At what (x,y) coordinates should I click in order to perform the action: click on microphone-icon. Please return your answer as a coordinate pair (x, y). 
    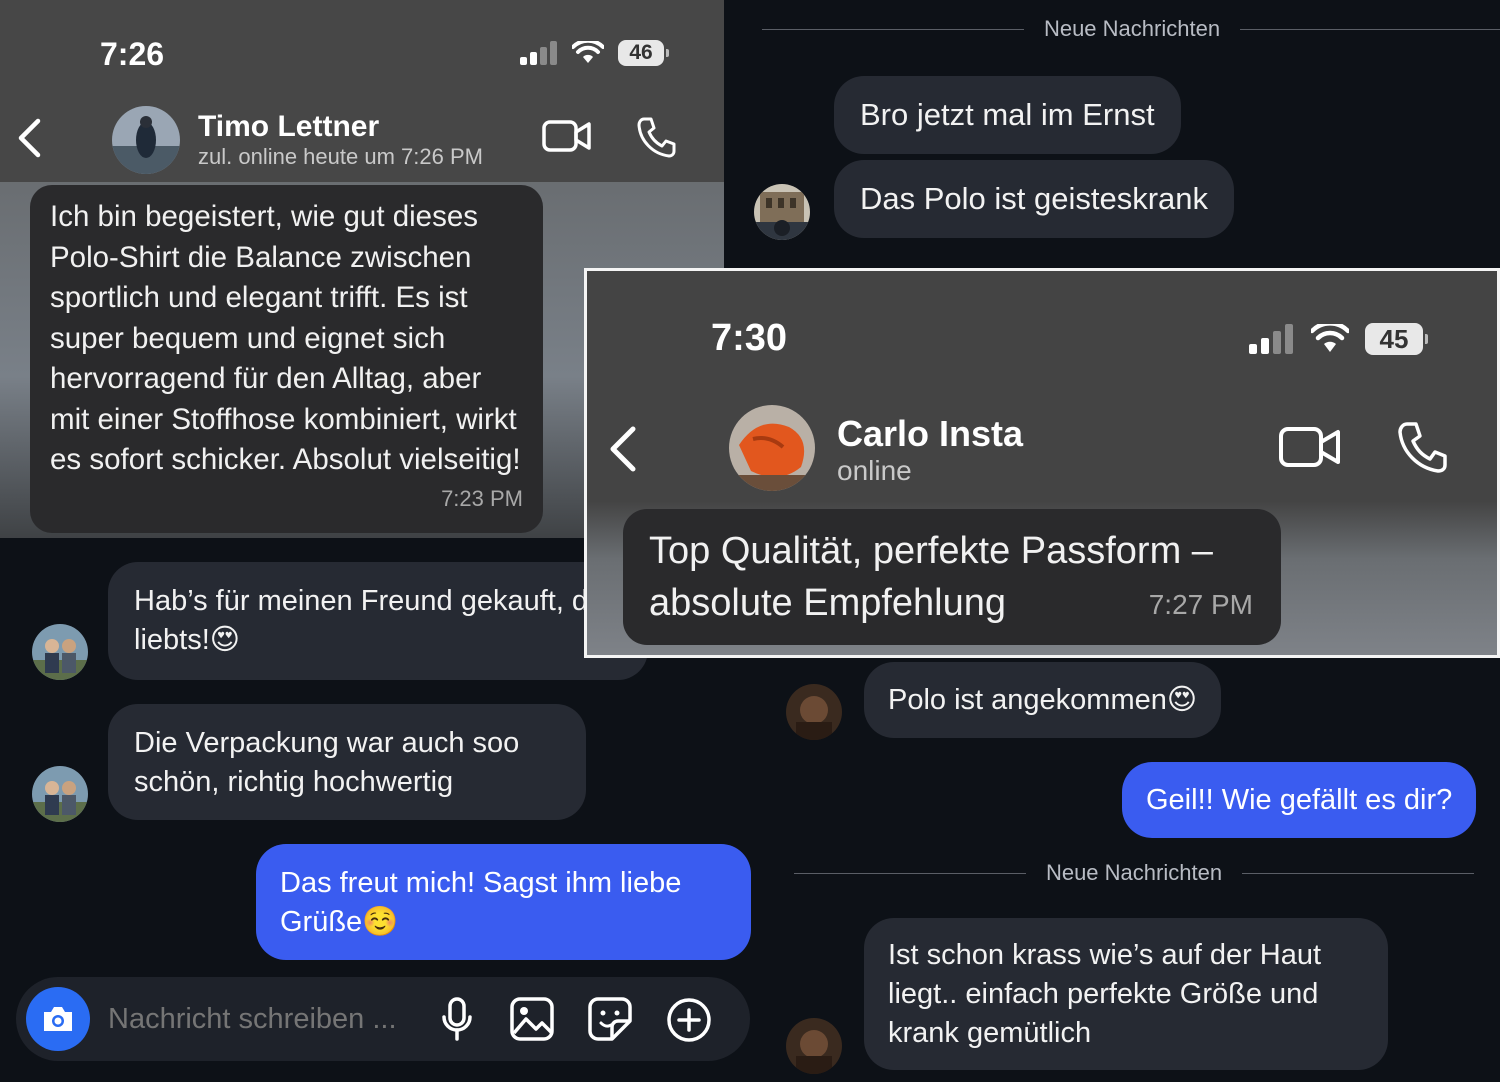
    Looking at the image, I should click on (457, 1020).